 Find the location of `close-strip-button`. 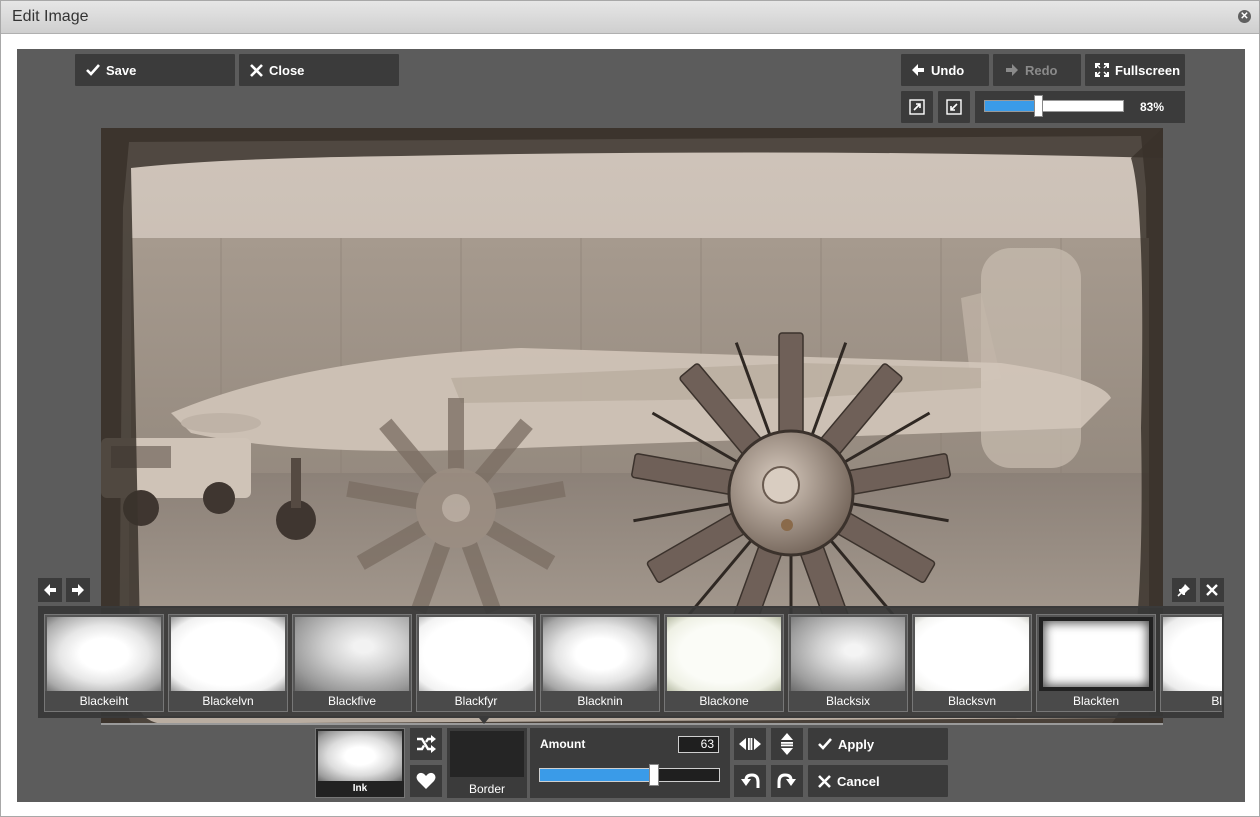

close-strip-button is located at coordinates (1212, 590).